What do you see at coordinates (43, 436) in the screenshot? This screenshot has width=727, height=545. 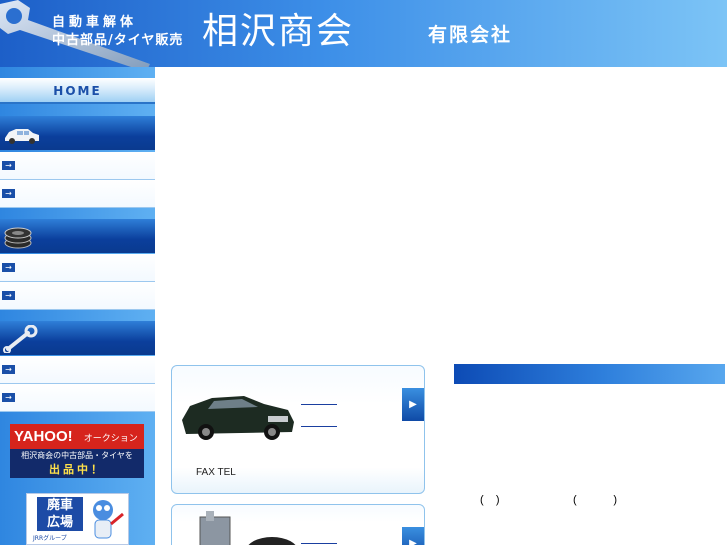 I see `yahoo-logo: YAHOO!` at bounding box center [43, 436].